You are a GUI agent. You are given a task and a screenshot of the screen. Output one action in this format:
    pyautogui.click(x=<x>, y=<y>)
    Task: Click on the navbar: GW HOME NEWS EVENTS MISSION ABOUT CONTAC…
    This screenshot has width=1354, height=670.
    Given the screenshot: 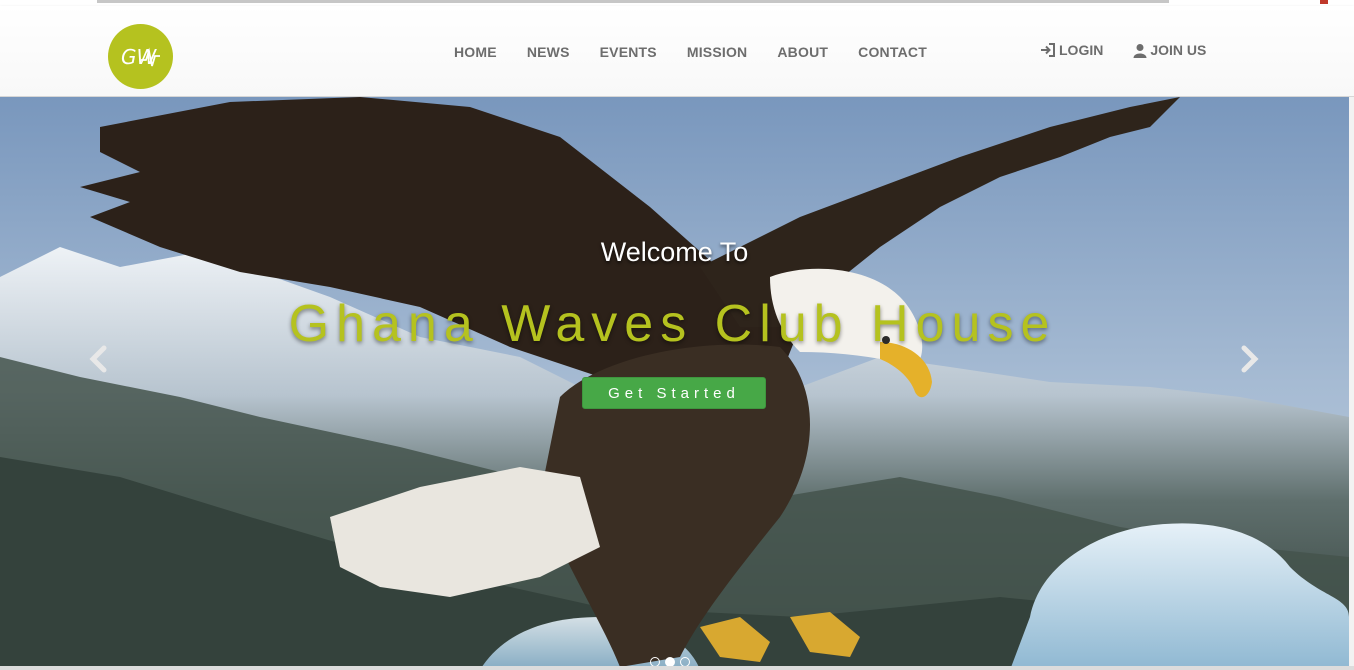 What is the action you would take?
    pyautogui.click(x=677, y=51)
    